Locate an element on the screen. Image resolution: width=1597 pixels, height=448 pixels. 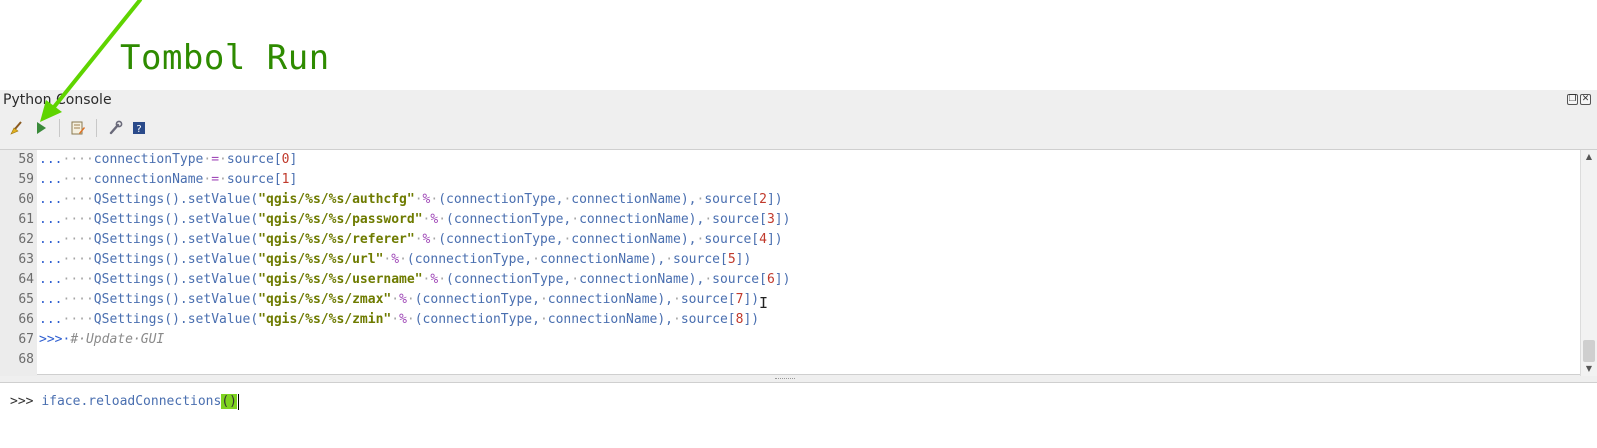
scroll-down-icon: ▼ is located at coordinates (1589, 369).